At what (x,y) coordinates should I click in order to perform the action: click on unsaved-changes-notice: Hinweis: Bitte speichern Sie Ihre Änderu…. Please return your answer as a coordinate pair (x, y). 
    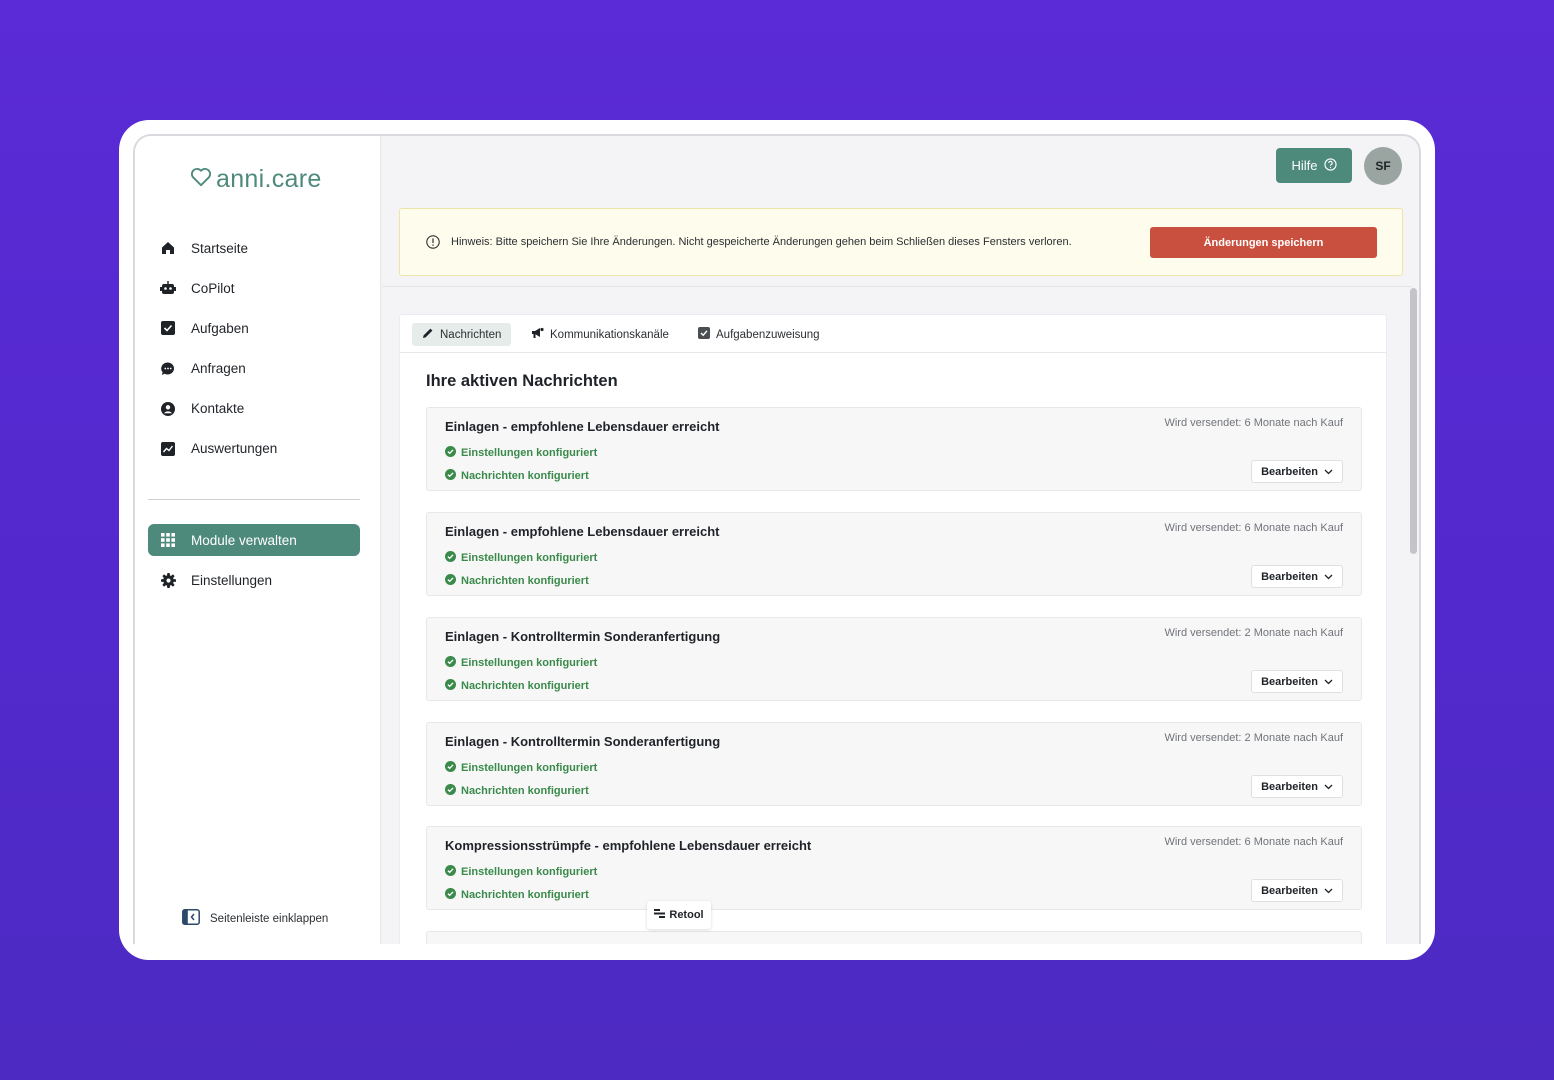
    Looking at the image, I should click on (901, 242).